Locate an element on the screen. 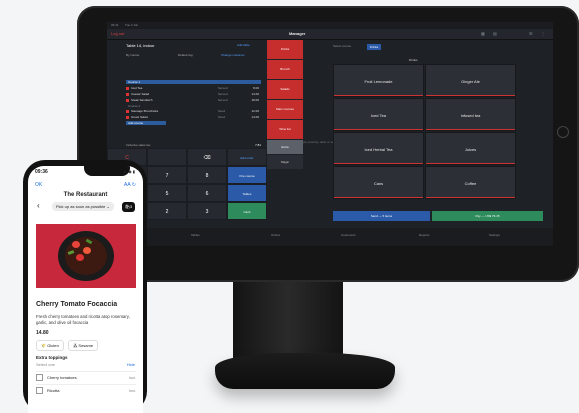 The image size is (579, 413). key-7: 7 is located at coordinates (167, 175).